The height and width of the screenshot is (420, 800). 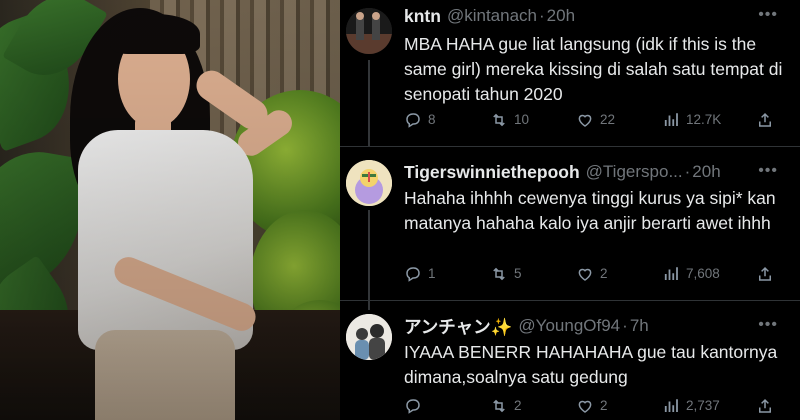 I want to click on action-bar: 2 2 2,737, so click(x=589, y=406).